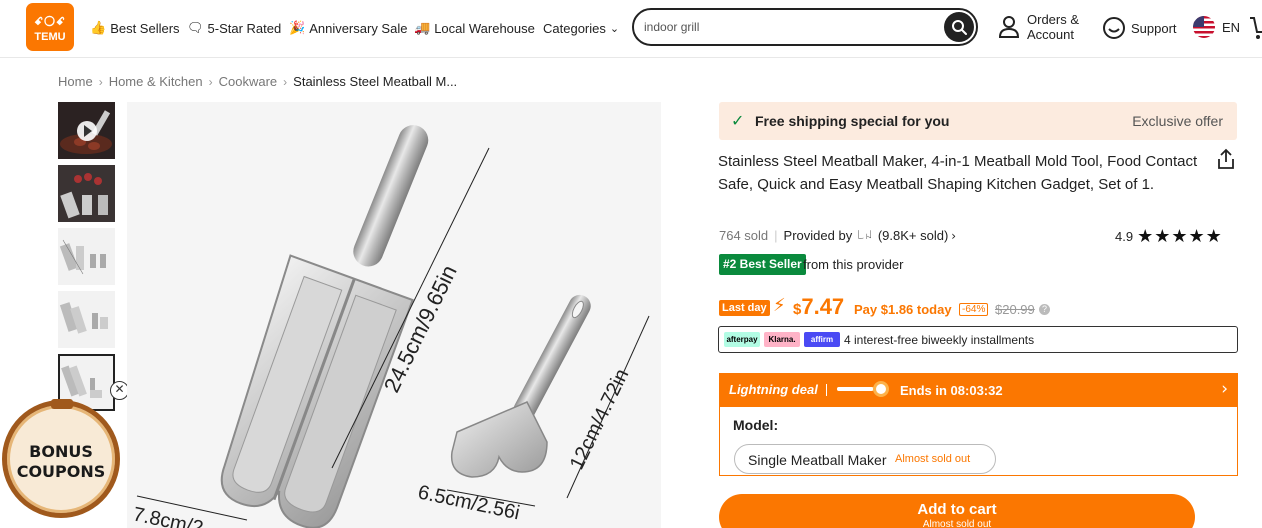 The image size is (1262, 528). Describe the element at coordinates (50, 37) in the screenshot. I see `logo-text: TEMU` at that location.